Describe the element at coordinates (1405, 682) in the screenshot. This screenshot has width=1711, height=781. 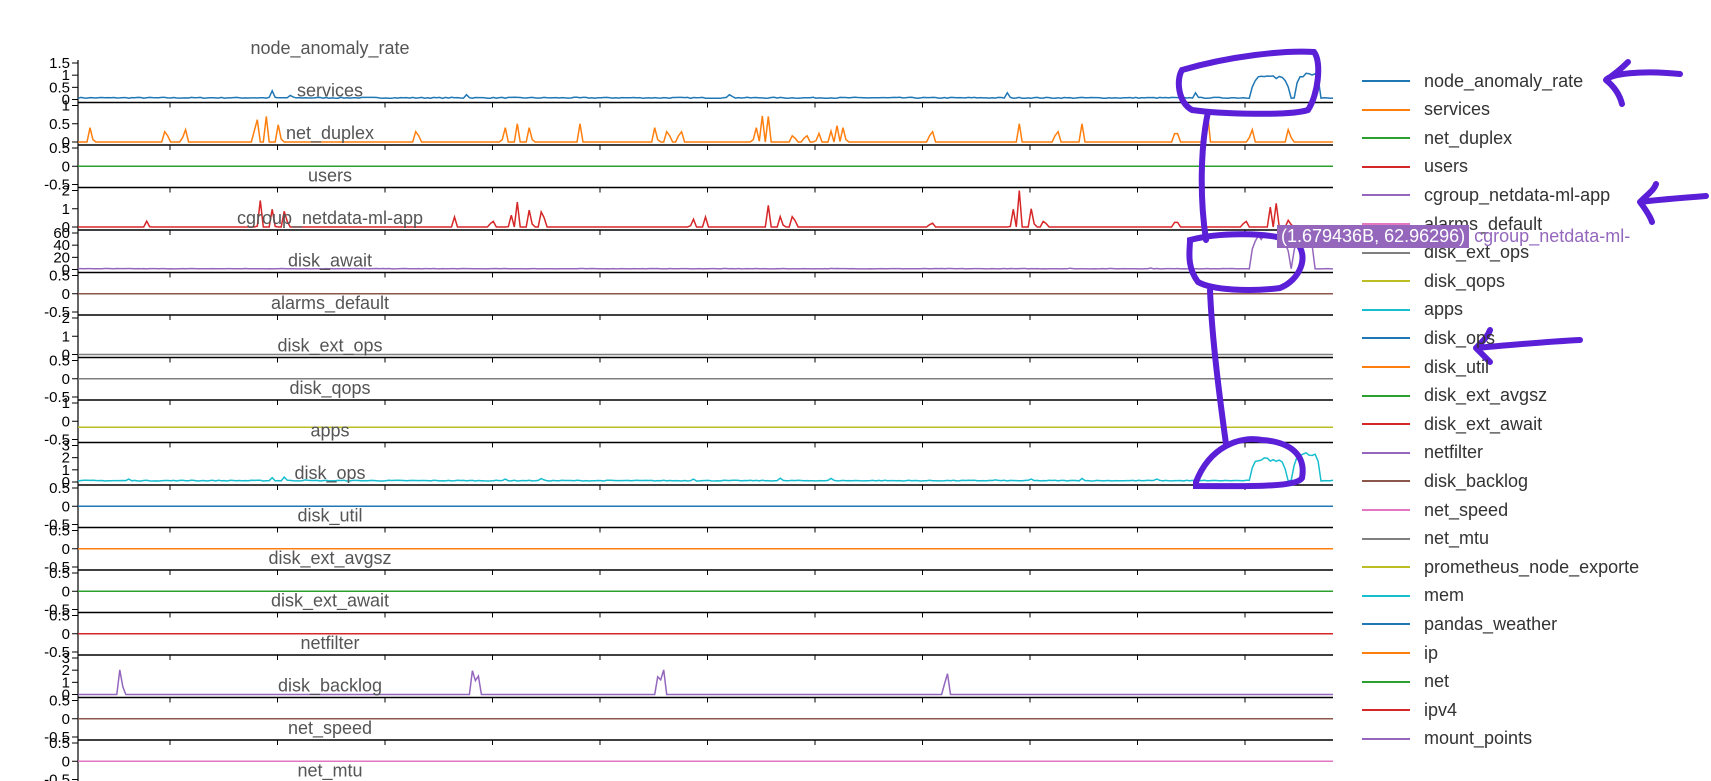
I see `legend-item-net: net` at that location.